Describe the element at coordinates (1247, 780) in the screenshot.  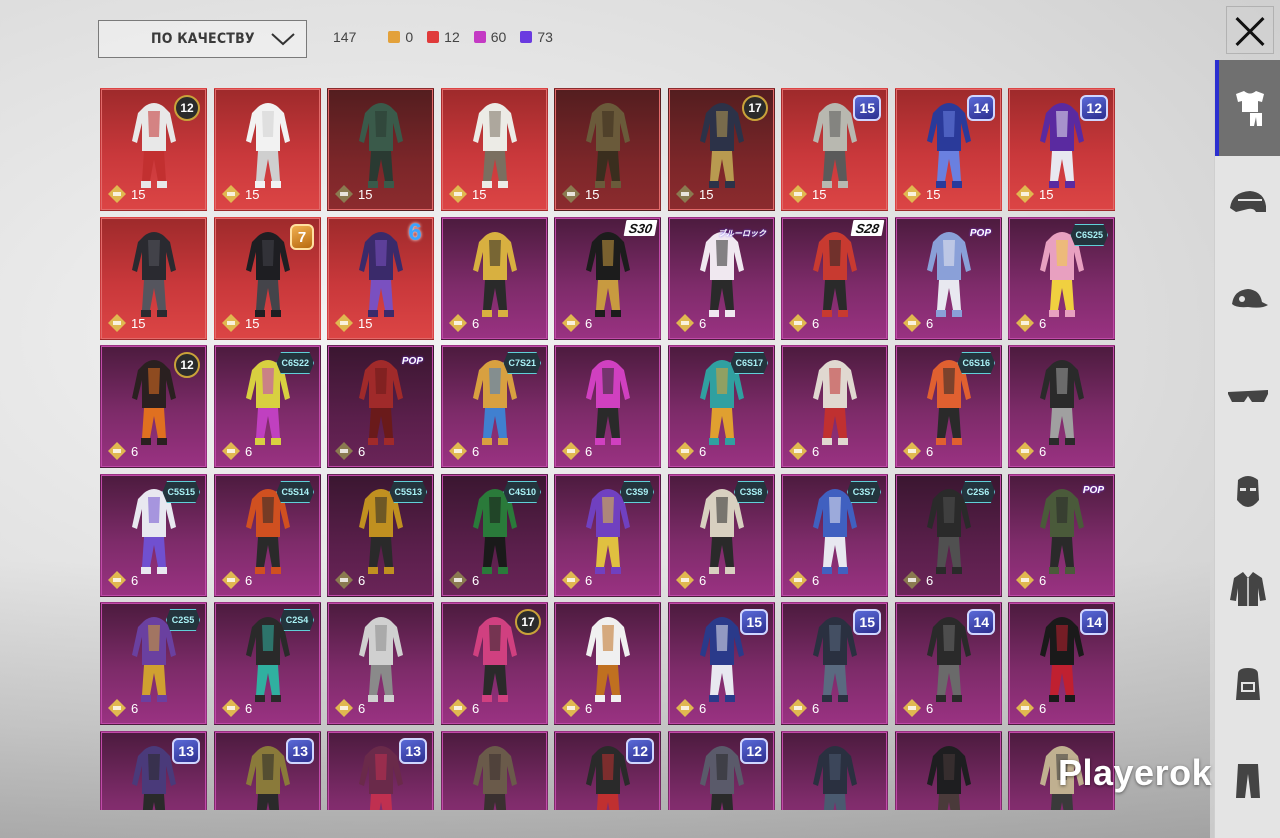
I see `sidebar-tab-pants` at that location.